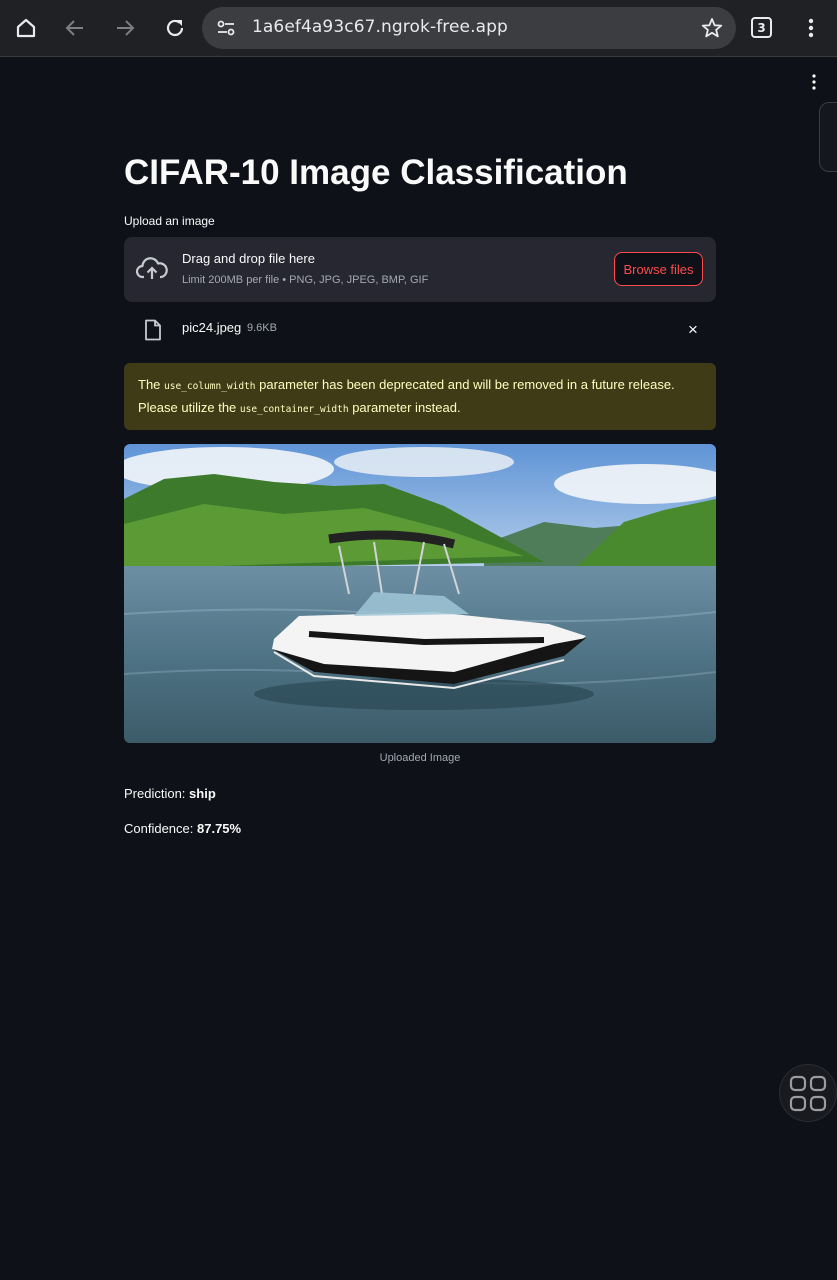 The width and height of the screenshot is (837, 1280). Describe the element at coordinates (380, 27) in the screenshot. I see `url-text: 1a6ef4a93c67.ngrok-free.app` at that location.